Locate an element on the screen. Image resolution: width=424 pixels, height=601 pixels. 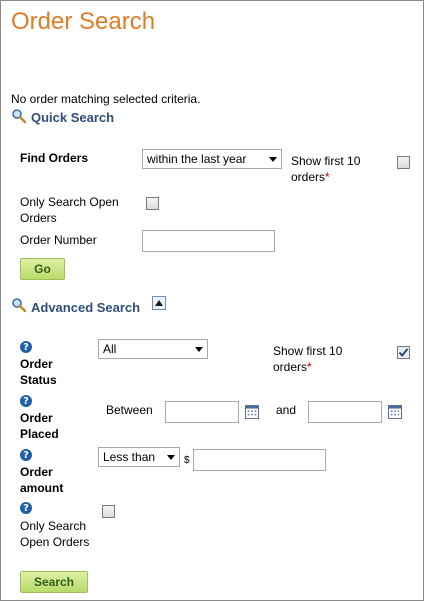
quick-show-first-line1: Show first 10 is located at coordinates (326, 161).